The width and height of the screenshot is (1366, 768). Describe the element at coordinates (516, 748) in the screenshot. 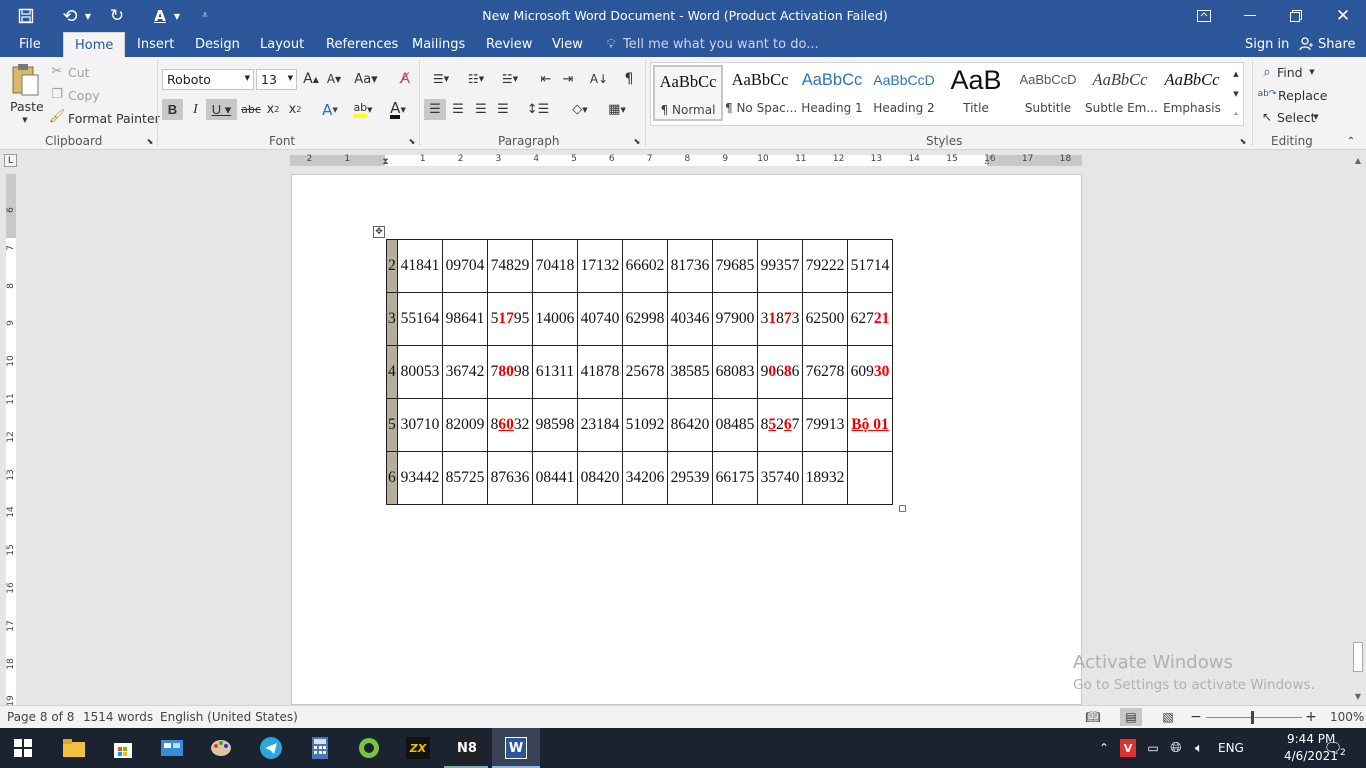

I see `word-icon: W` at that location.